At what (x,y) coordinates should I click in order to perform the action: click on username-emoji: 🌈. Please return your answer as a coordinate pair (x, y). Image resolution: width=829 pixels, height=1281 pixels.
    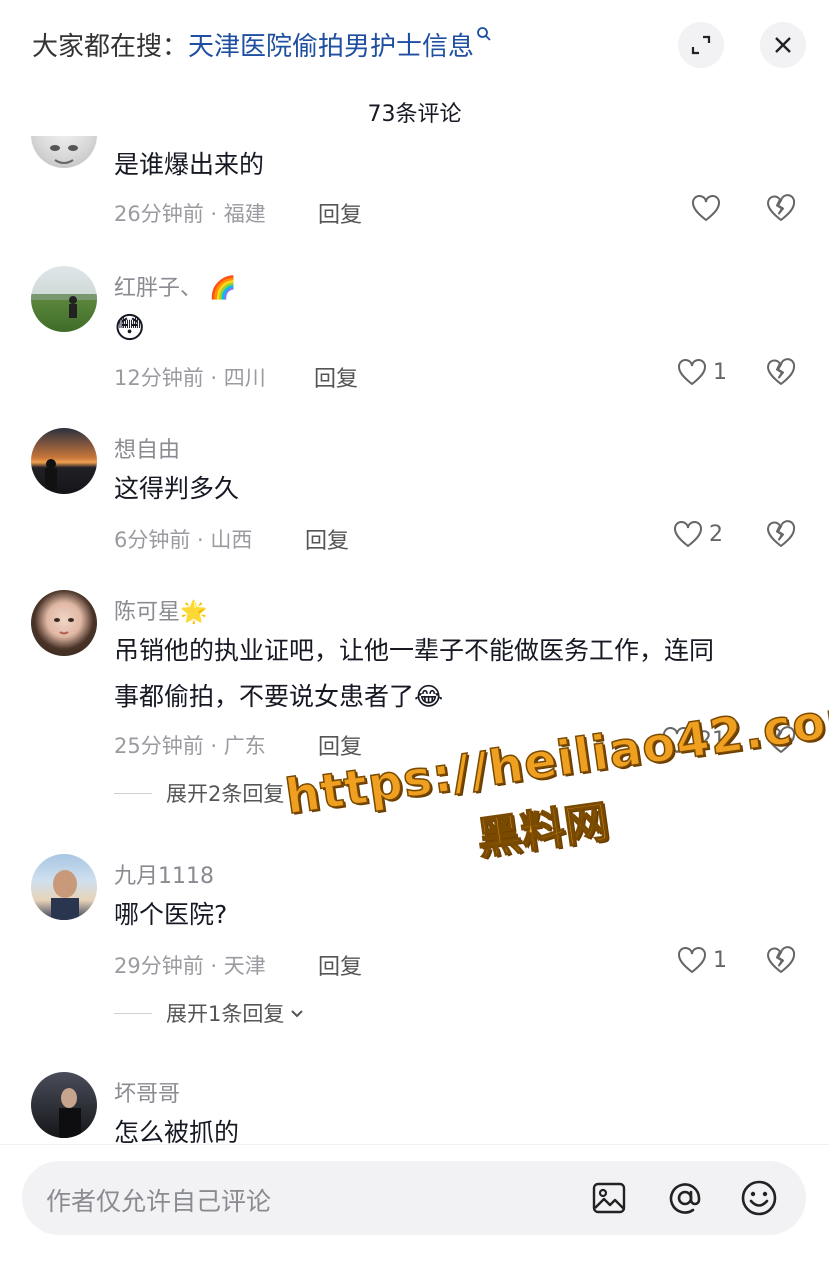
    Looking at the image, I should click on (223, 288).